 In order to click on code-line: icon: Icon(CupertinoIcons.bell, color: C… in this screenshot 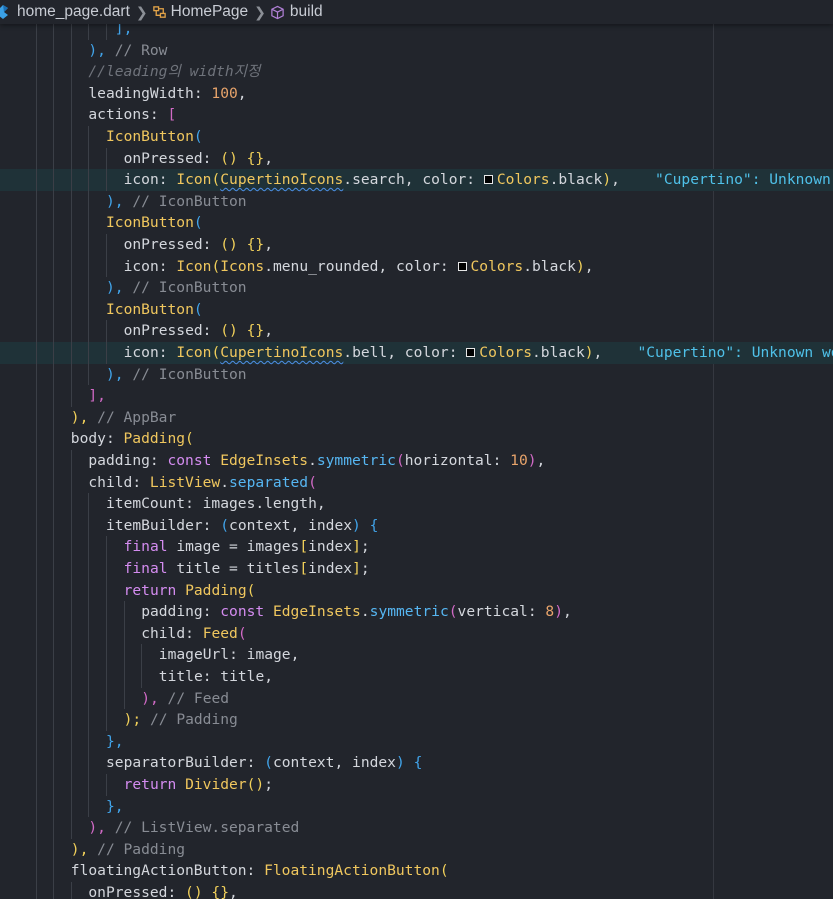, I will do `click(416, 353)`.